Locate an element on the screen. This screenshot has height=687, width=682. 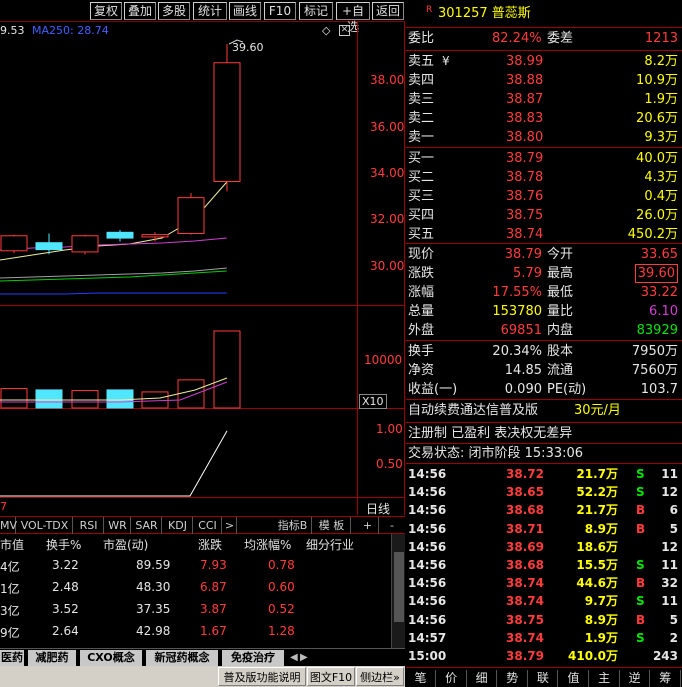
tab-wr: WR is located at coordinates (118, 525).